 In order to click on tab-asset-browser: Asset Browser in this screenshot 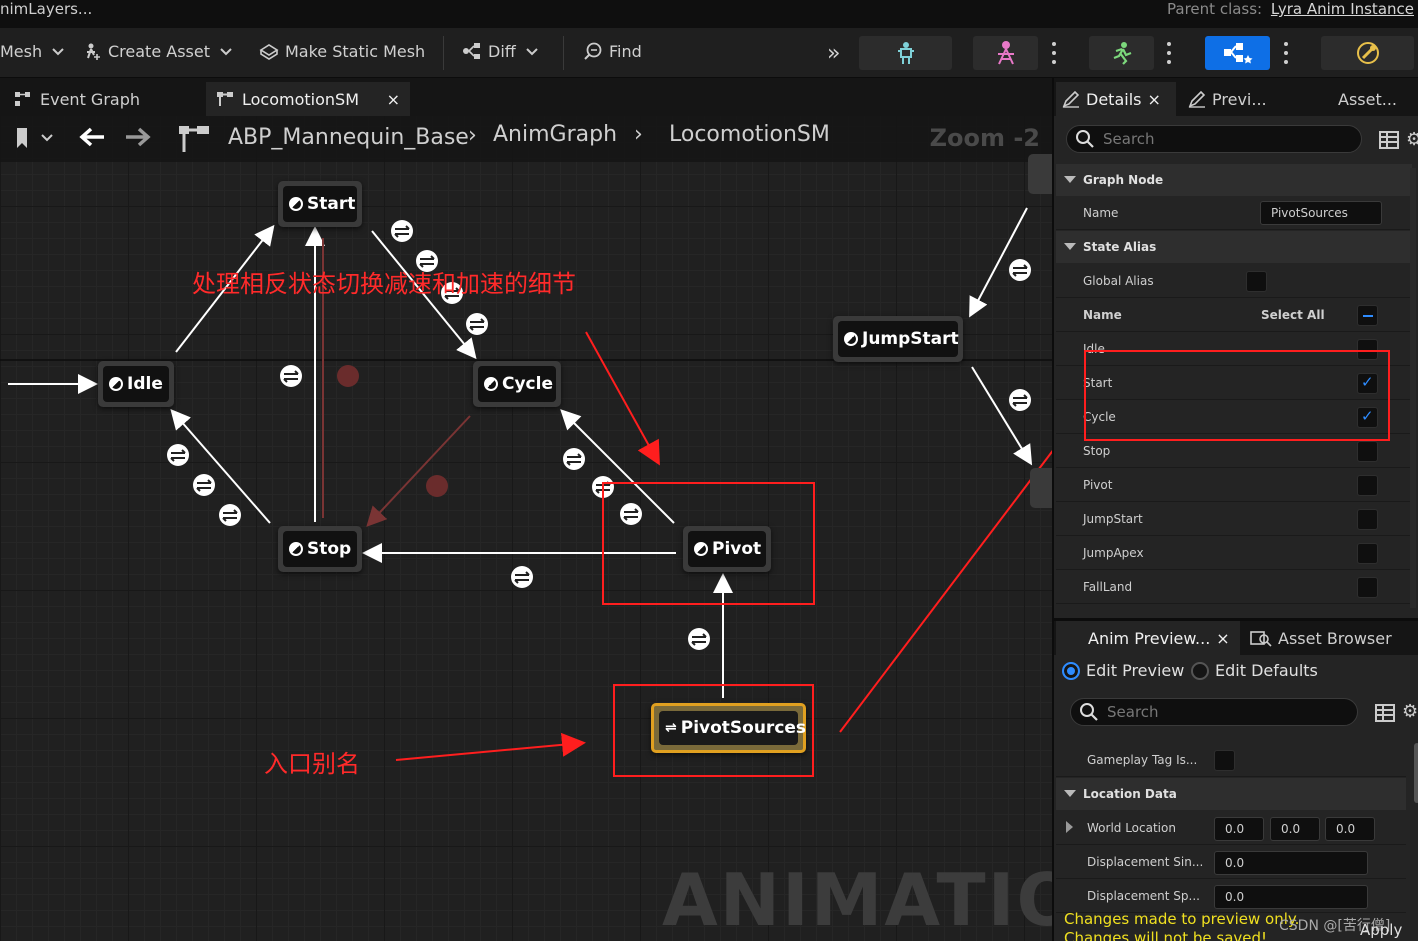, I will do `click(1321, 638)`.